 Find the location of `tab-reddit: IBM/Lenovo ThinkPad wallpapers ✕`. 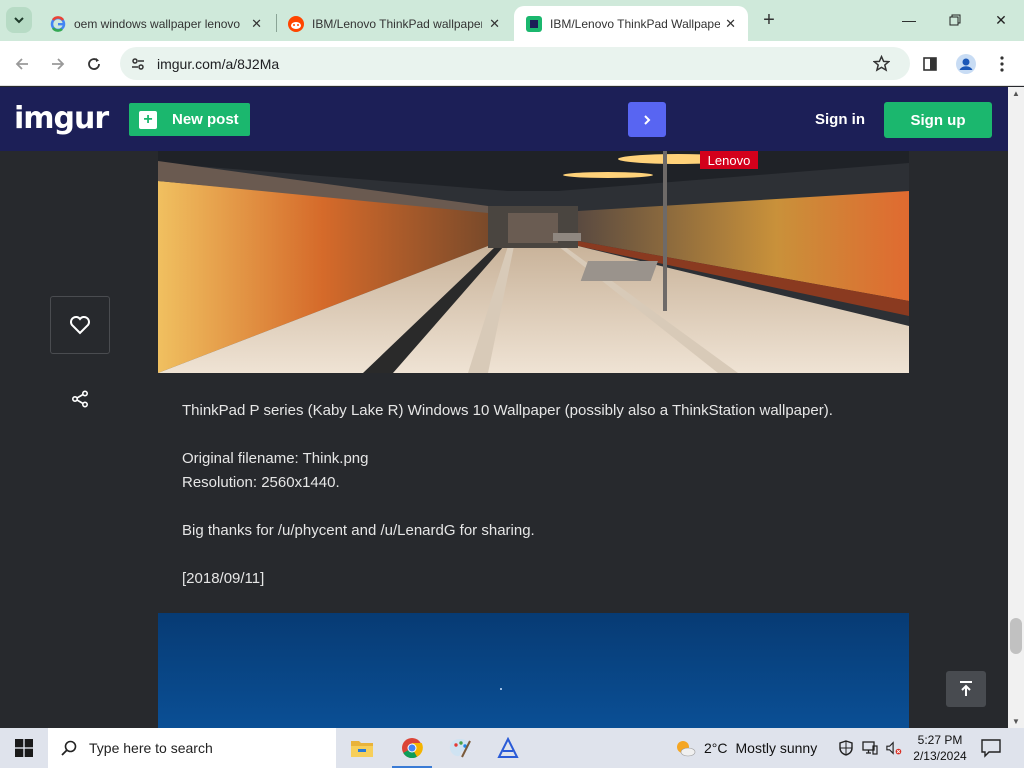

tab-reddit: IBM/Lenovo ThinkPad wallpapers ✕ is located at coordinates (394, 23).